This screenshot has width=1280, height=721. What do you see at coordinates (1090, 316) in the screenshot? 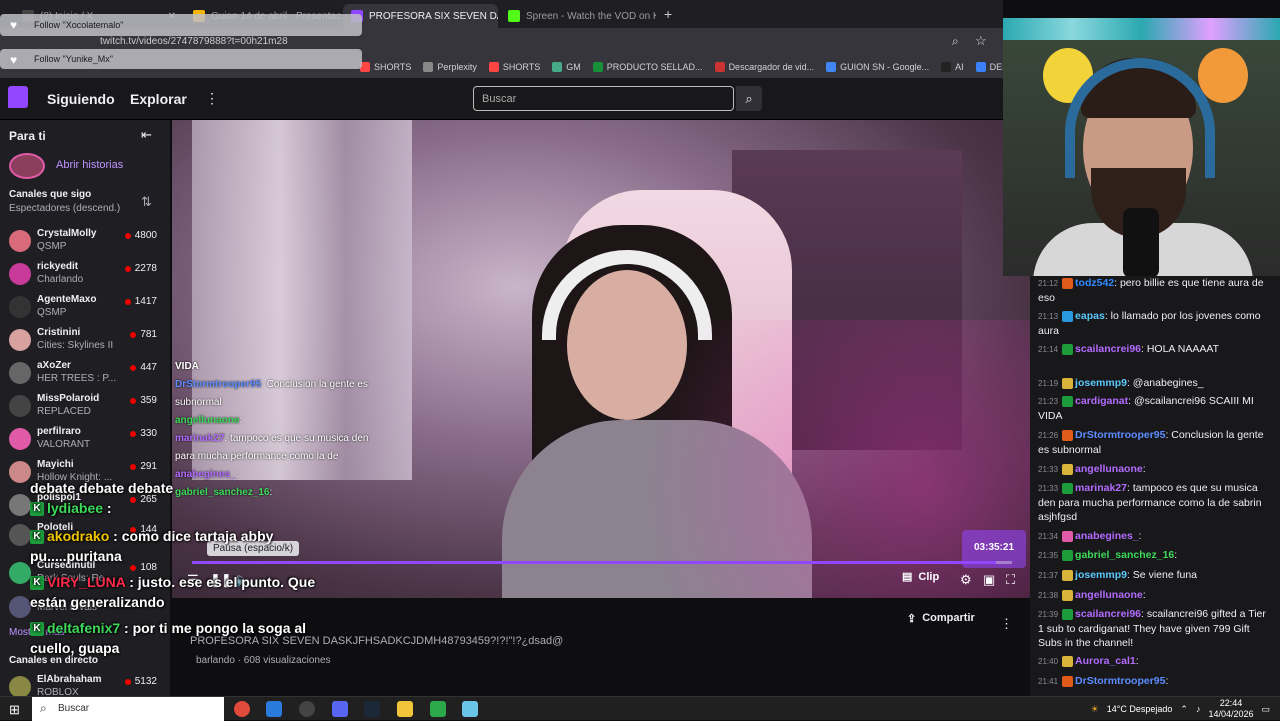
I see `chat-user: eapas` at bounding box center [1090, 316].